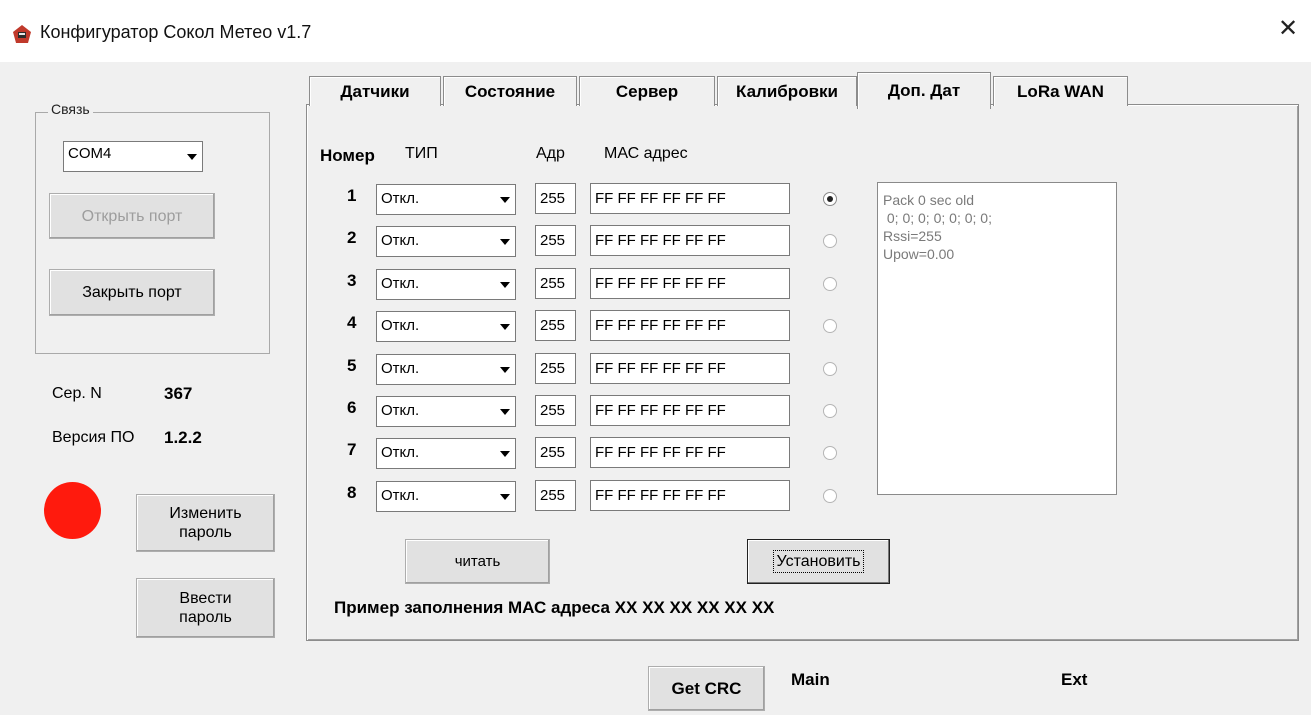  Describe the element at coordinates (352, 237) in the screenshot. I see `row-number: 2` at that location.